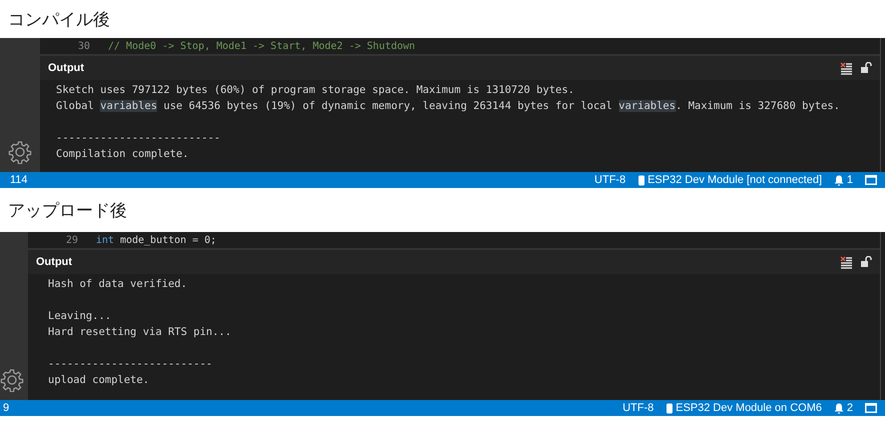 The height and width of the screenshot is (435, 885). I want to click on section-caption: コンパイル後, so click(59, 20).